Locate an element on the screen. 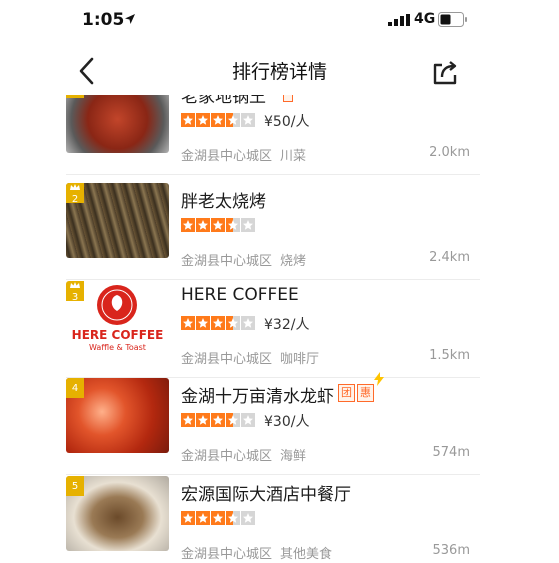 The image size is (559, 563). logo-sub-text: Waffle & Toast is located at coordinates (117, 347).